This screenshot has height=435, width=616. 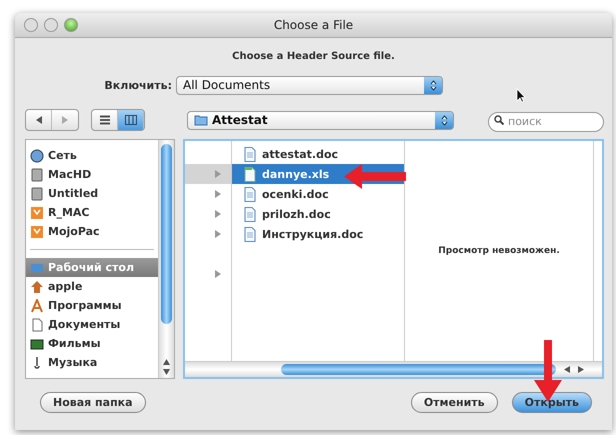 I want to click on include-popup: All Documents, so click(x=309, y=85).